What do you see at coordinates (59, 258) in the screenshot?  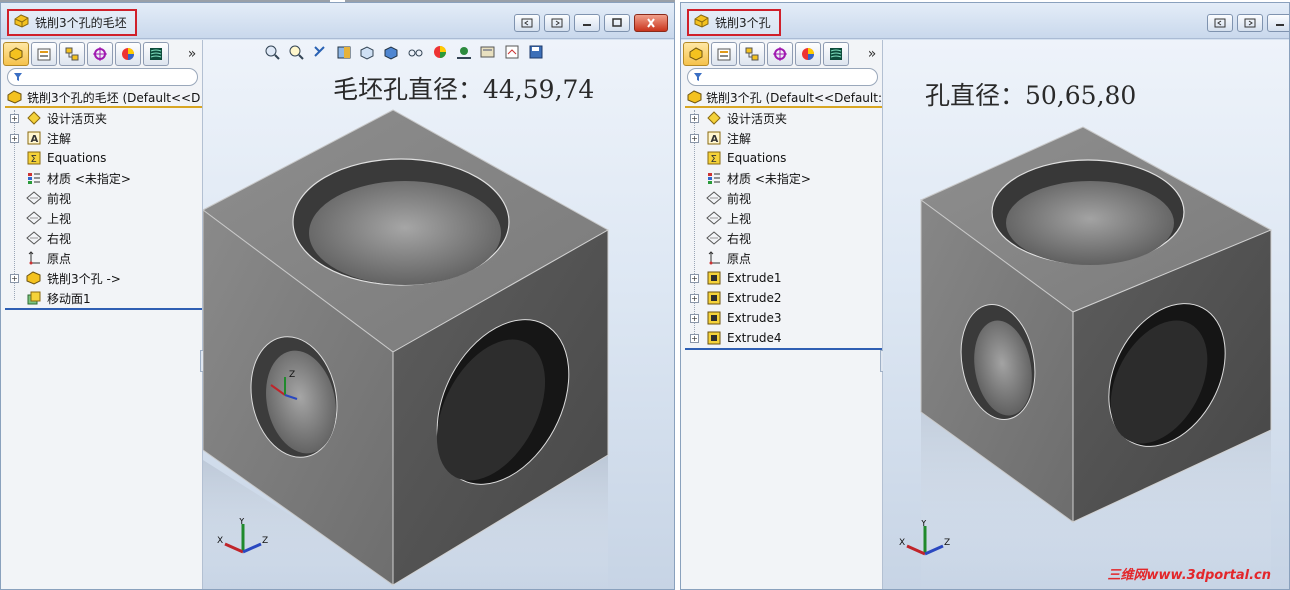 I see `tree-item-label: 原点` at bounding box center [59, 258].